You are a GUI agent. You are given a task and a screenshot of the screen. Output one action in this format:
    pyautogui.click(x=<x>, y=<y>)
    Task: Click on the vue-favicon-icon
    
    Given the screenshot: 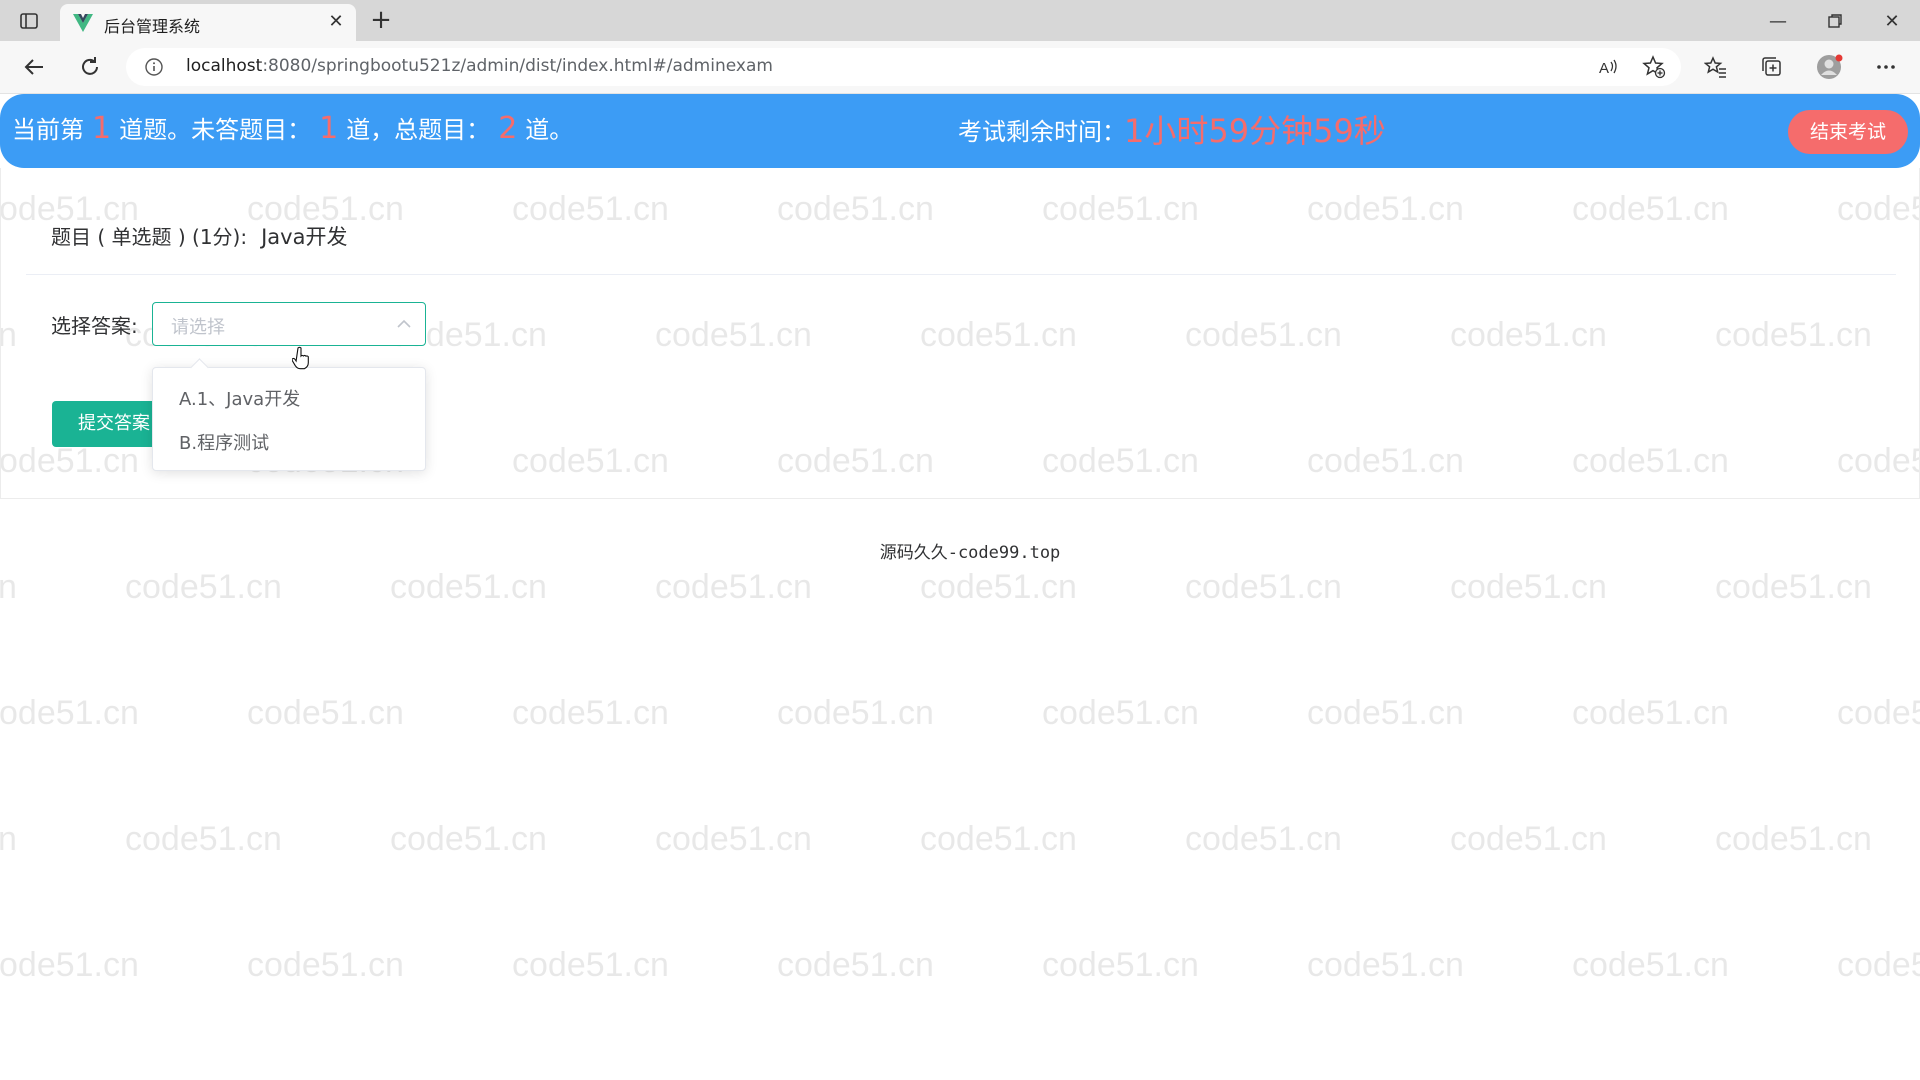 What is the action you would take?
    pyautogui.click(x=83, y=23)
    